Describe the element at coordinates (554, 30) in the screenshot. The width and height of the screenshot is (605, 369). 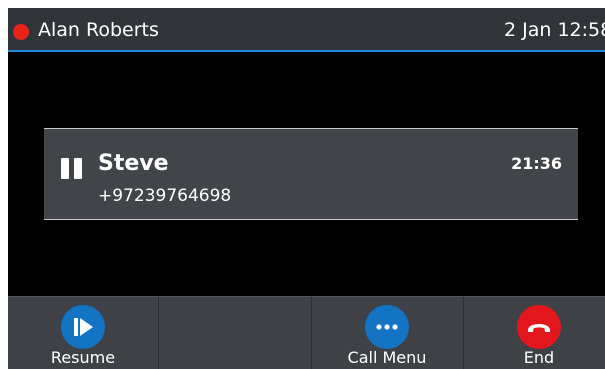
I see `date-time: 2 Jan 12:58` at that location.